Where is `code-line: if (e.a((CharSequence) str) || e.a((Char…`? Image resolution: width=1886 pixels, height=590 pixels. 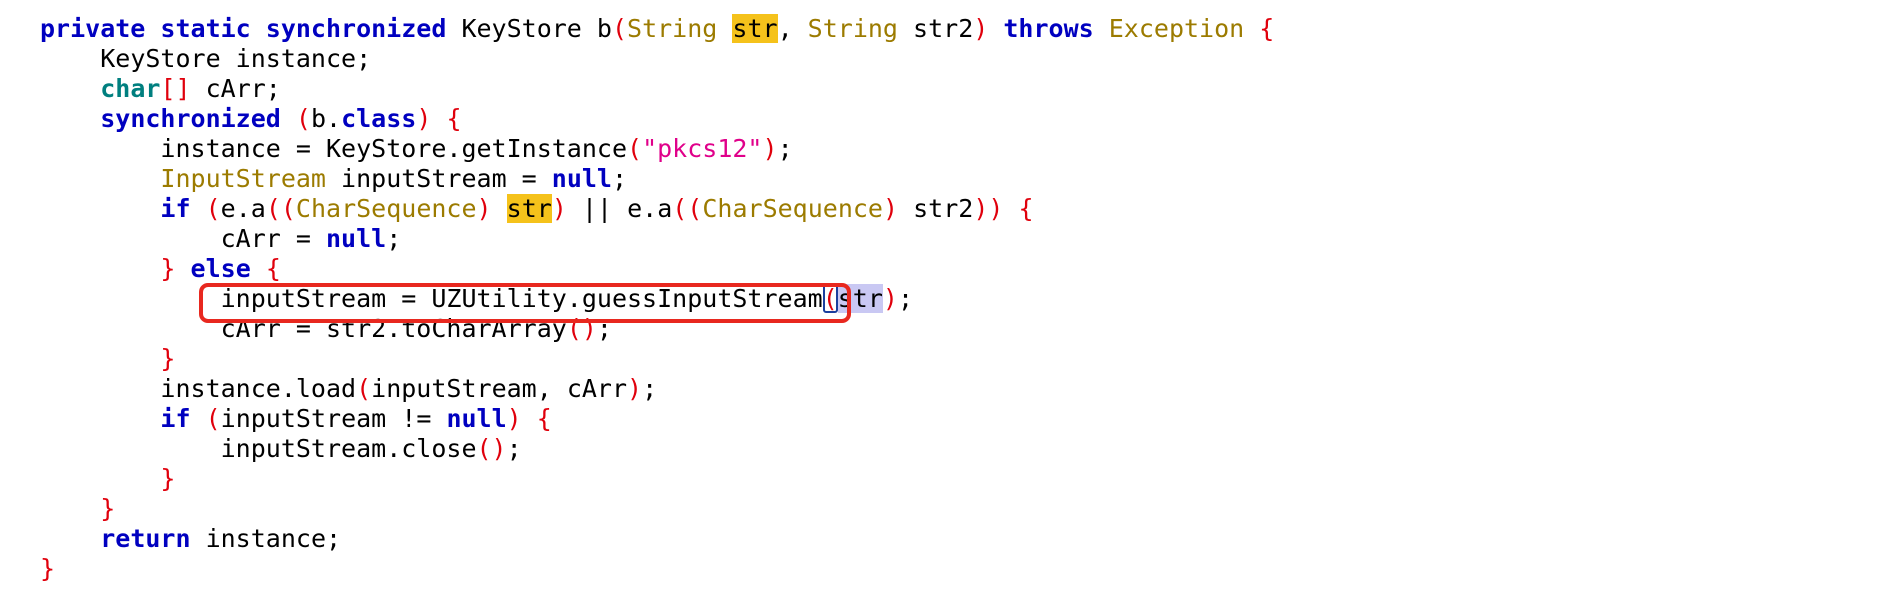 code-line: if (e.a((CharSequence) str) || e.a((Char… is located at coordinates (950, 209).